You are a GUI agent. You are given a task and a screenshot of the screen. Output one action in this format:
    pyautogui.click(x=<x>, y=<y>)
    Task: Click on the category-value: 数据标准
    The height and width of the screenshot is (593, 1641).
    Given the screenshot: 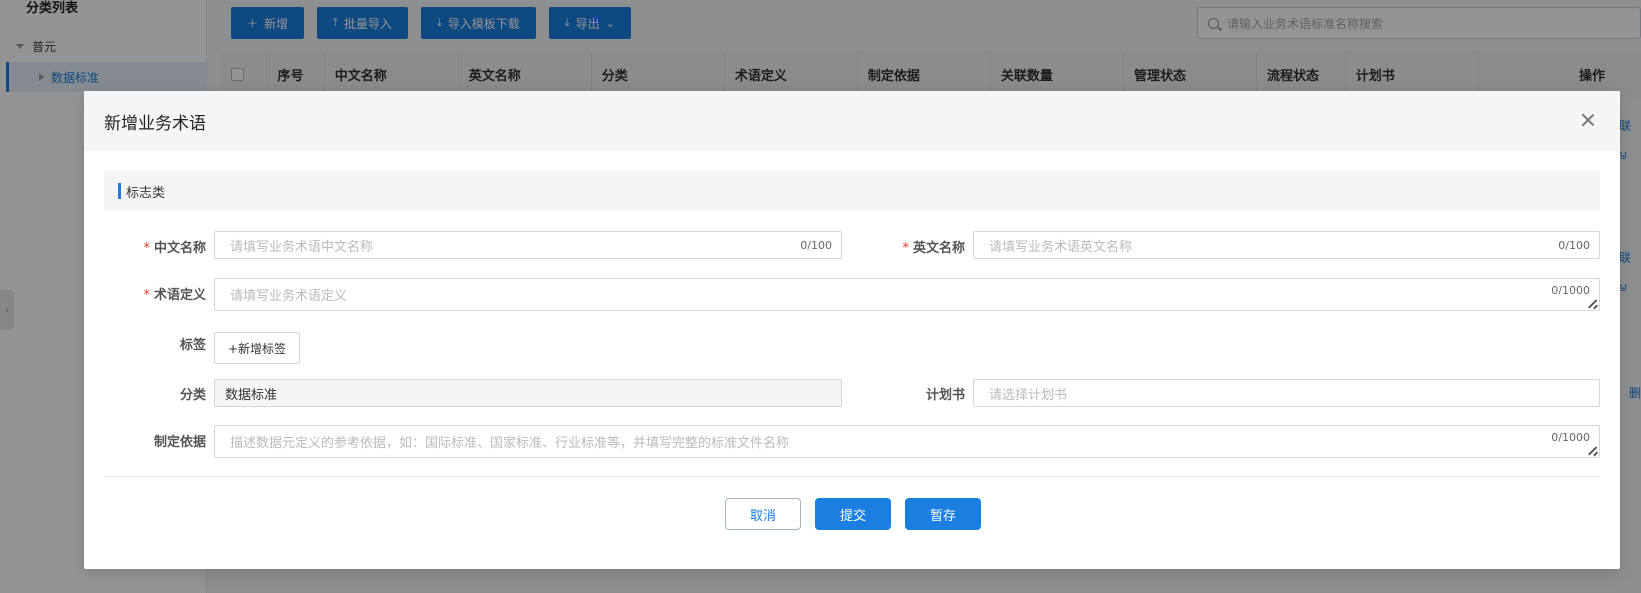 What is the action you would take?
    pyautogui.click(x=251, y=395)
    